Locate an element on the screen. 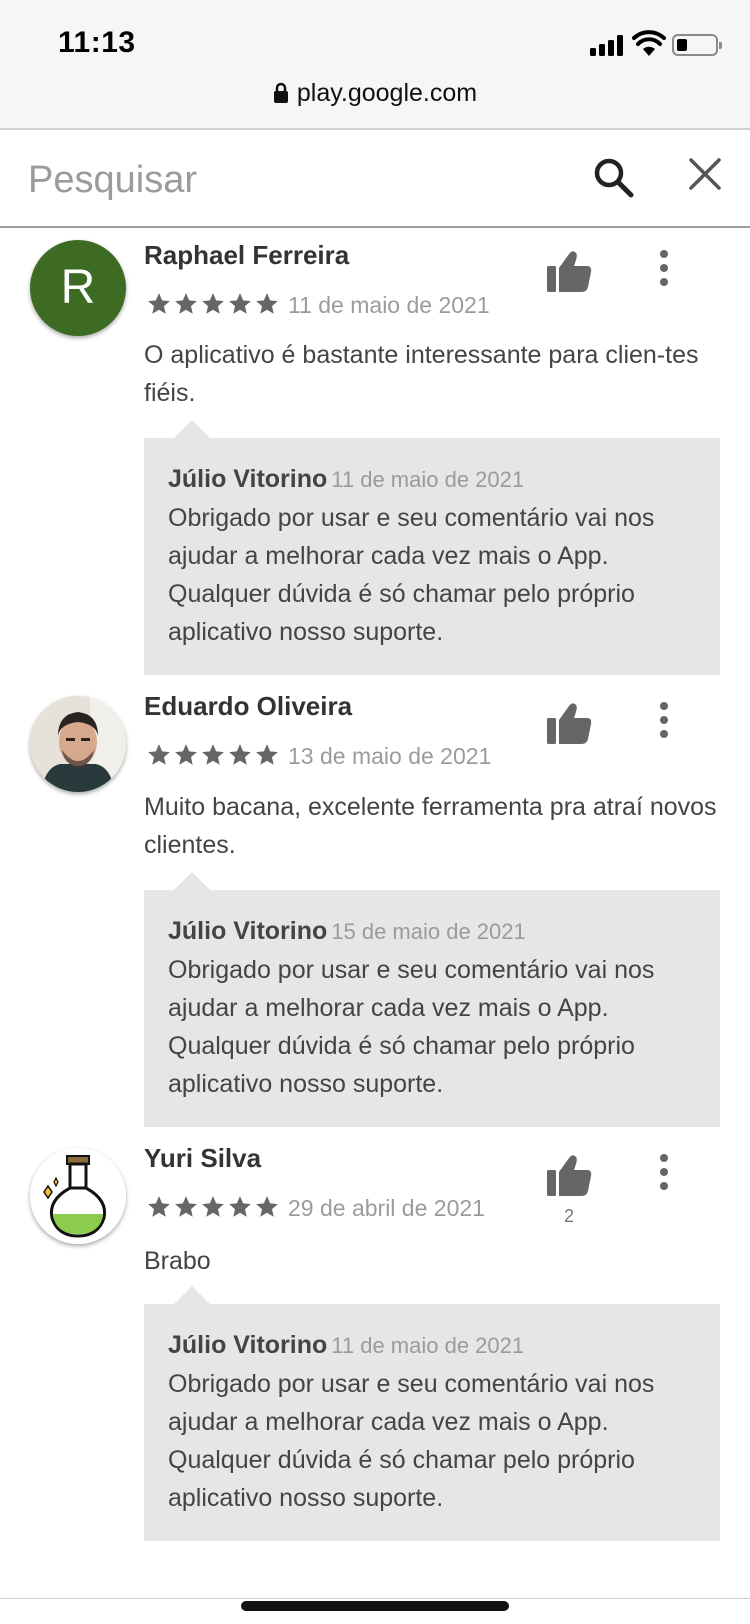  search-icon is located at coordinates (613, 177).